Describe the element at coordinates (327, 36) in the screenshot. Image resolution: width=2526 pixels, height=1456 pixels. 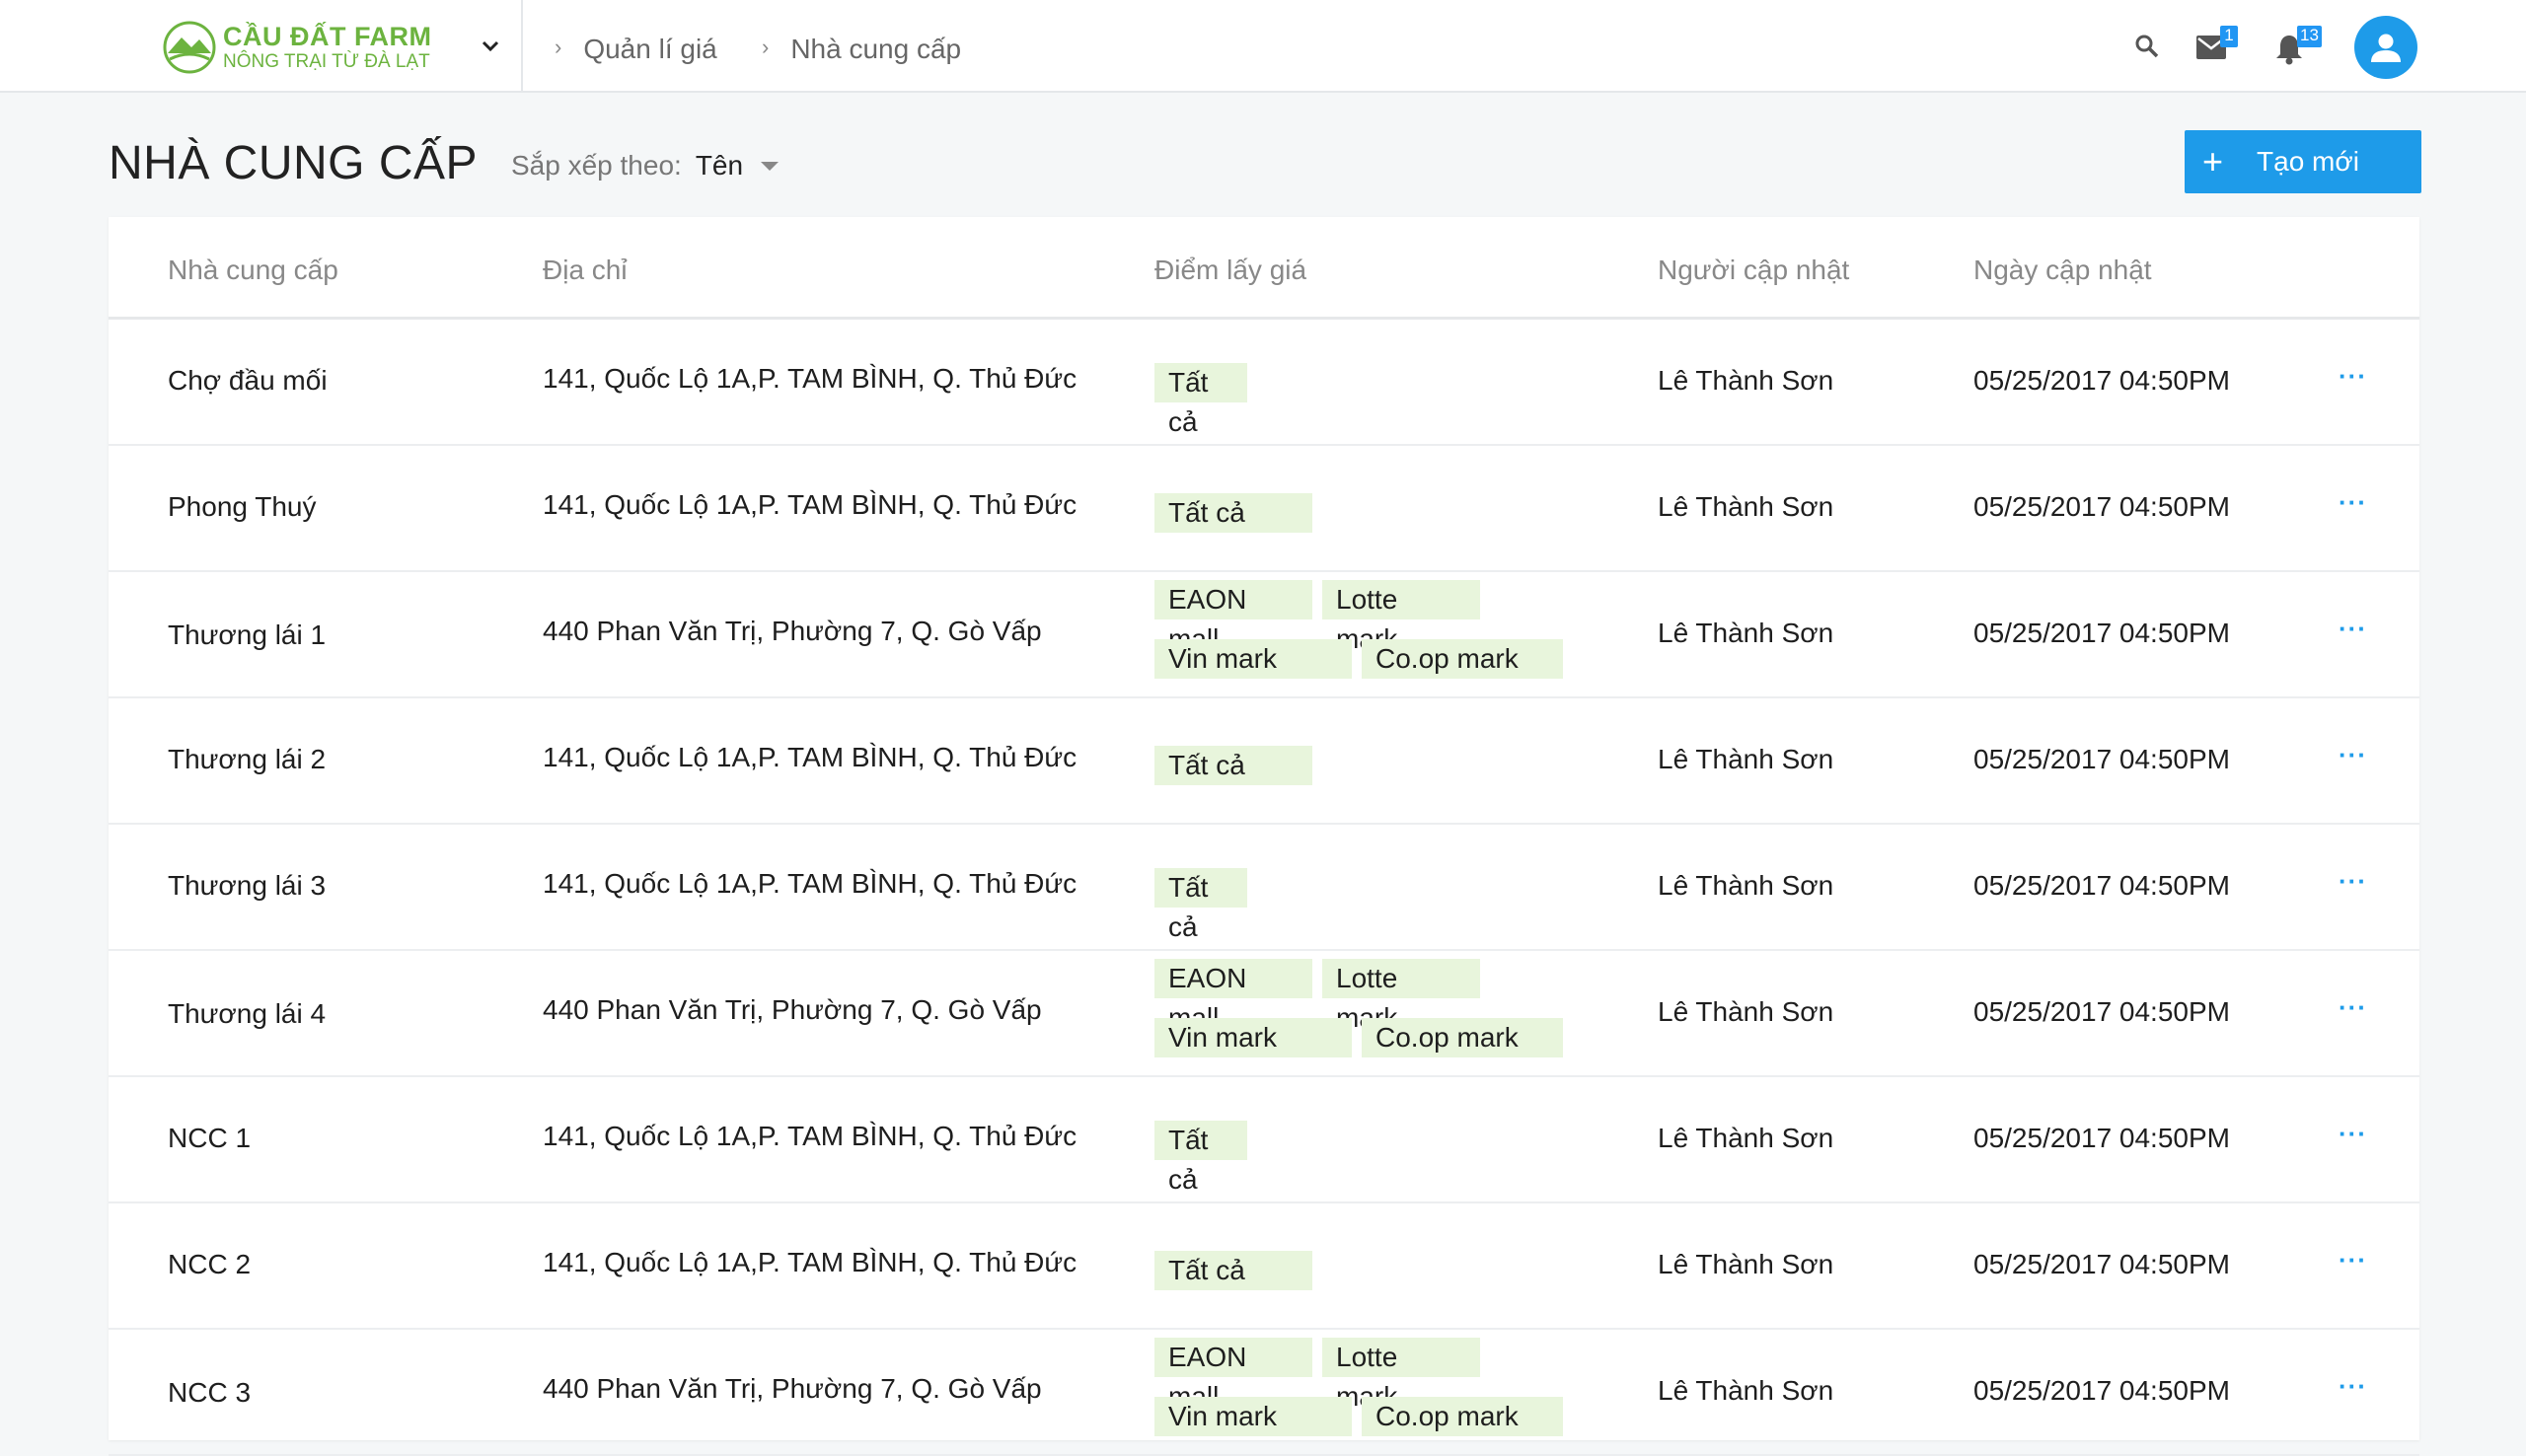
I see `brand-name: CẦU ĐẤT FARM` at that location.